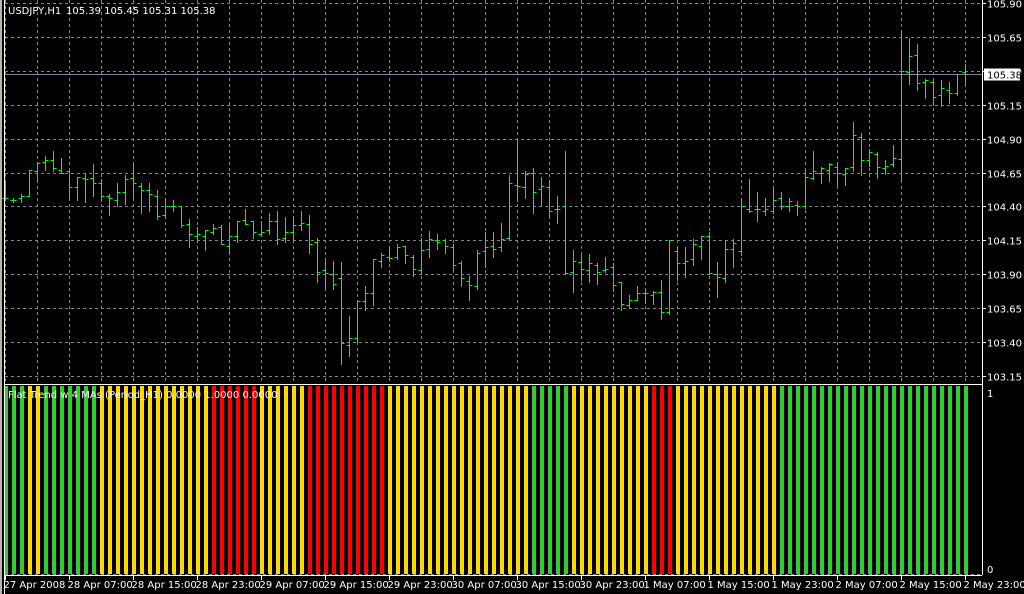  I want to click on price-tick-label: 104.90, so click(1004, 141).